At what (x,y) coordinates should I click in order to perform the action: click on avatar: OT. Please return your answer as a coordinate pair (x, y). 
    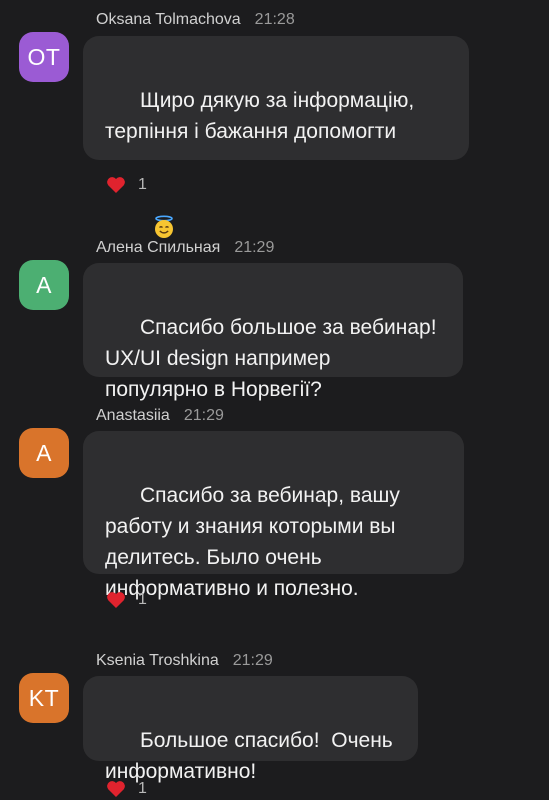
    Looking at the image, I should click on (44, 57).